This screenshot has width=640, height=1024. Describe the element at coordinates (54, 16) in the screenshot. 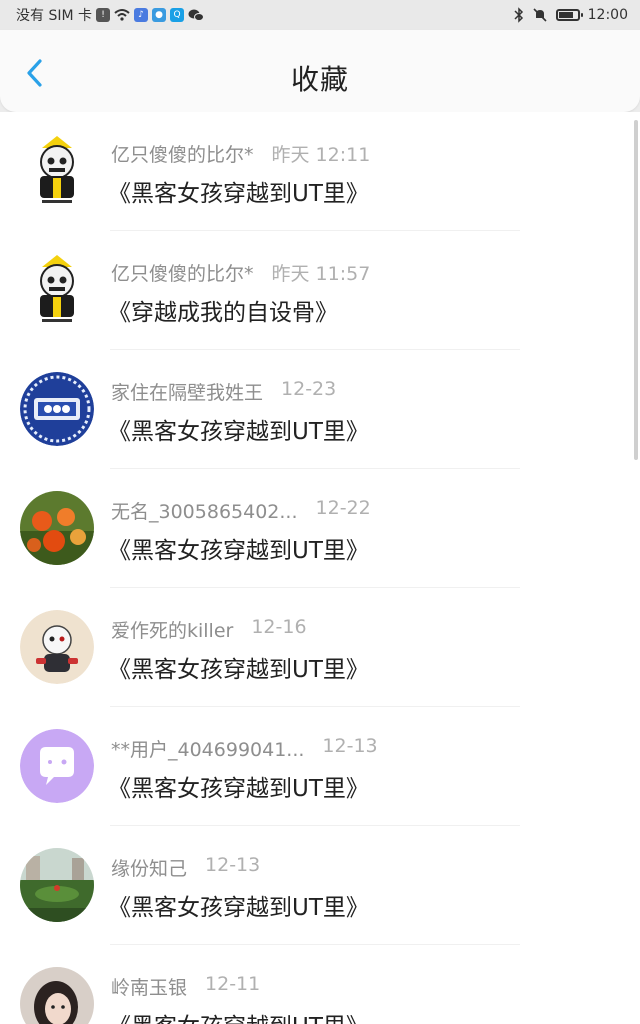

I see `carrier-text: 没有 SIM 卡` at that location.